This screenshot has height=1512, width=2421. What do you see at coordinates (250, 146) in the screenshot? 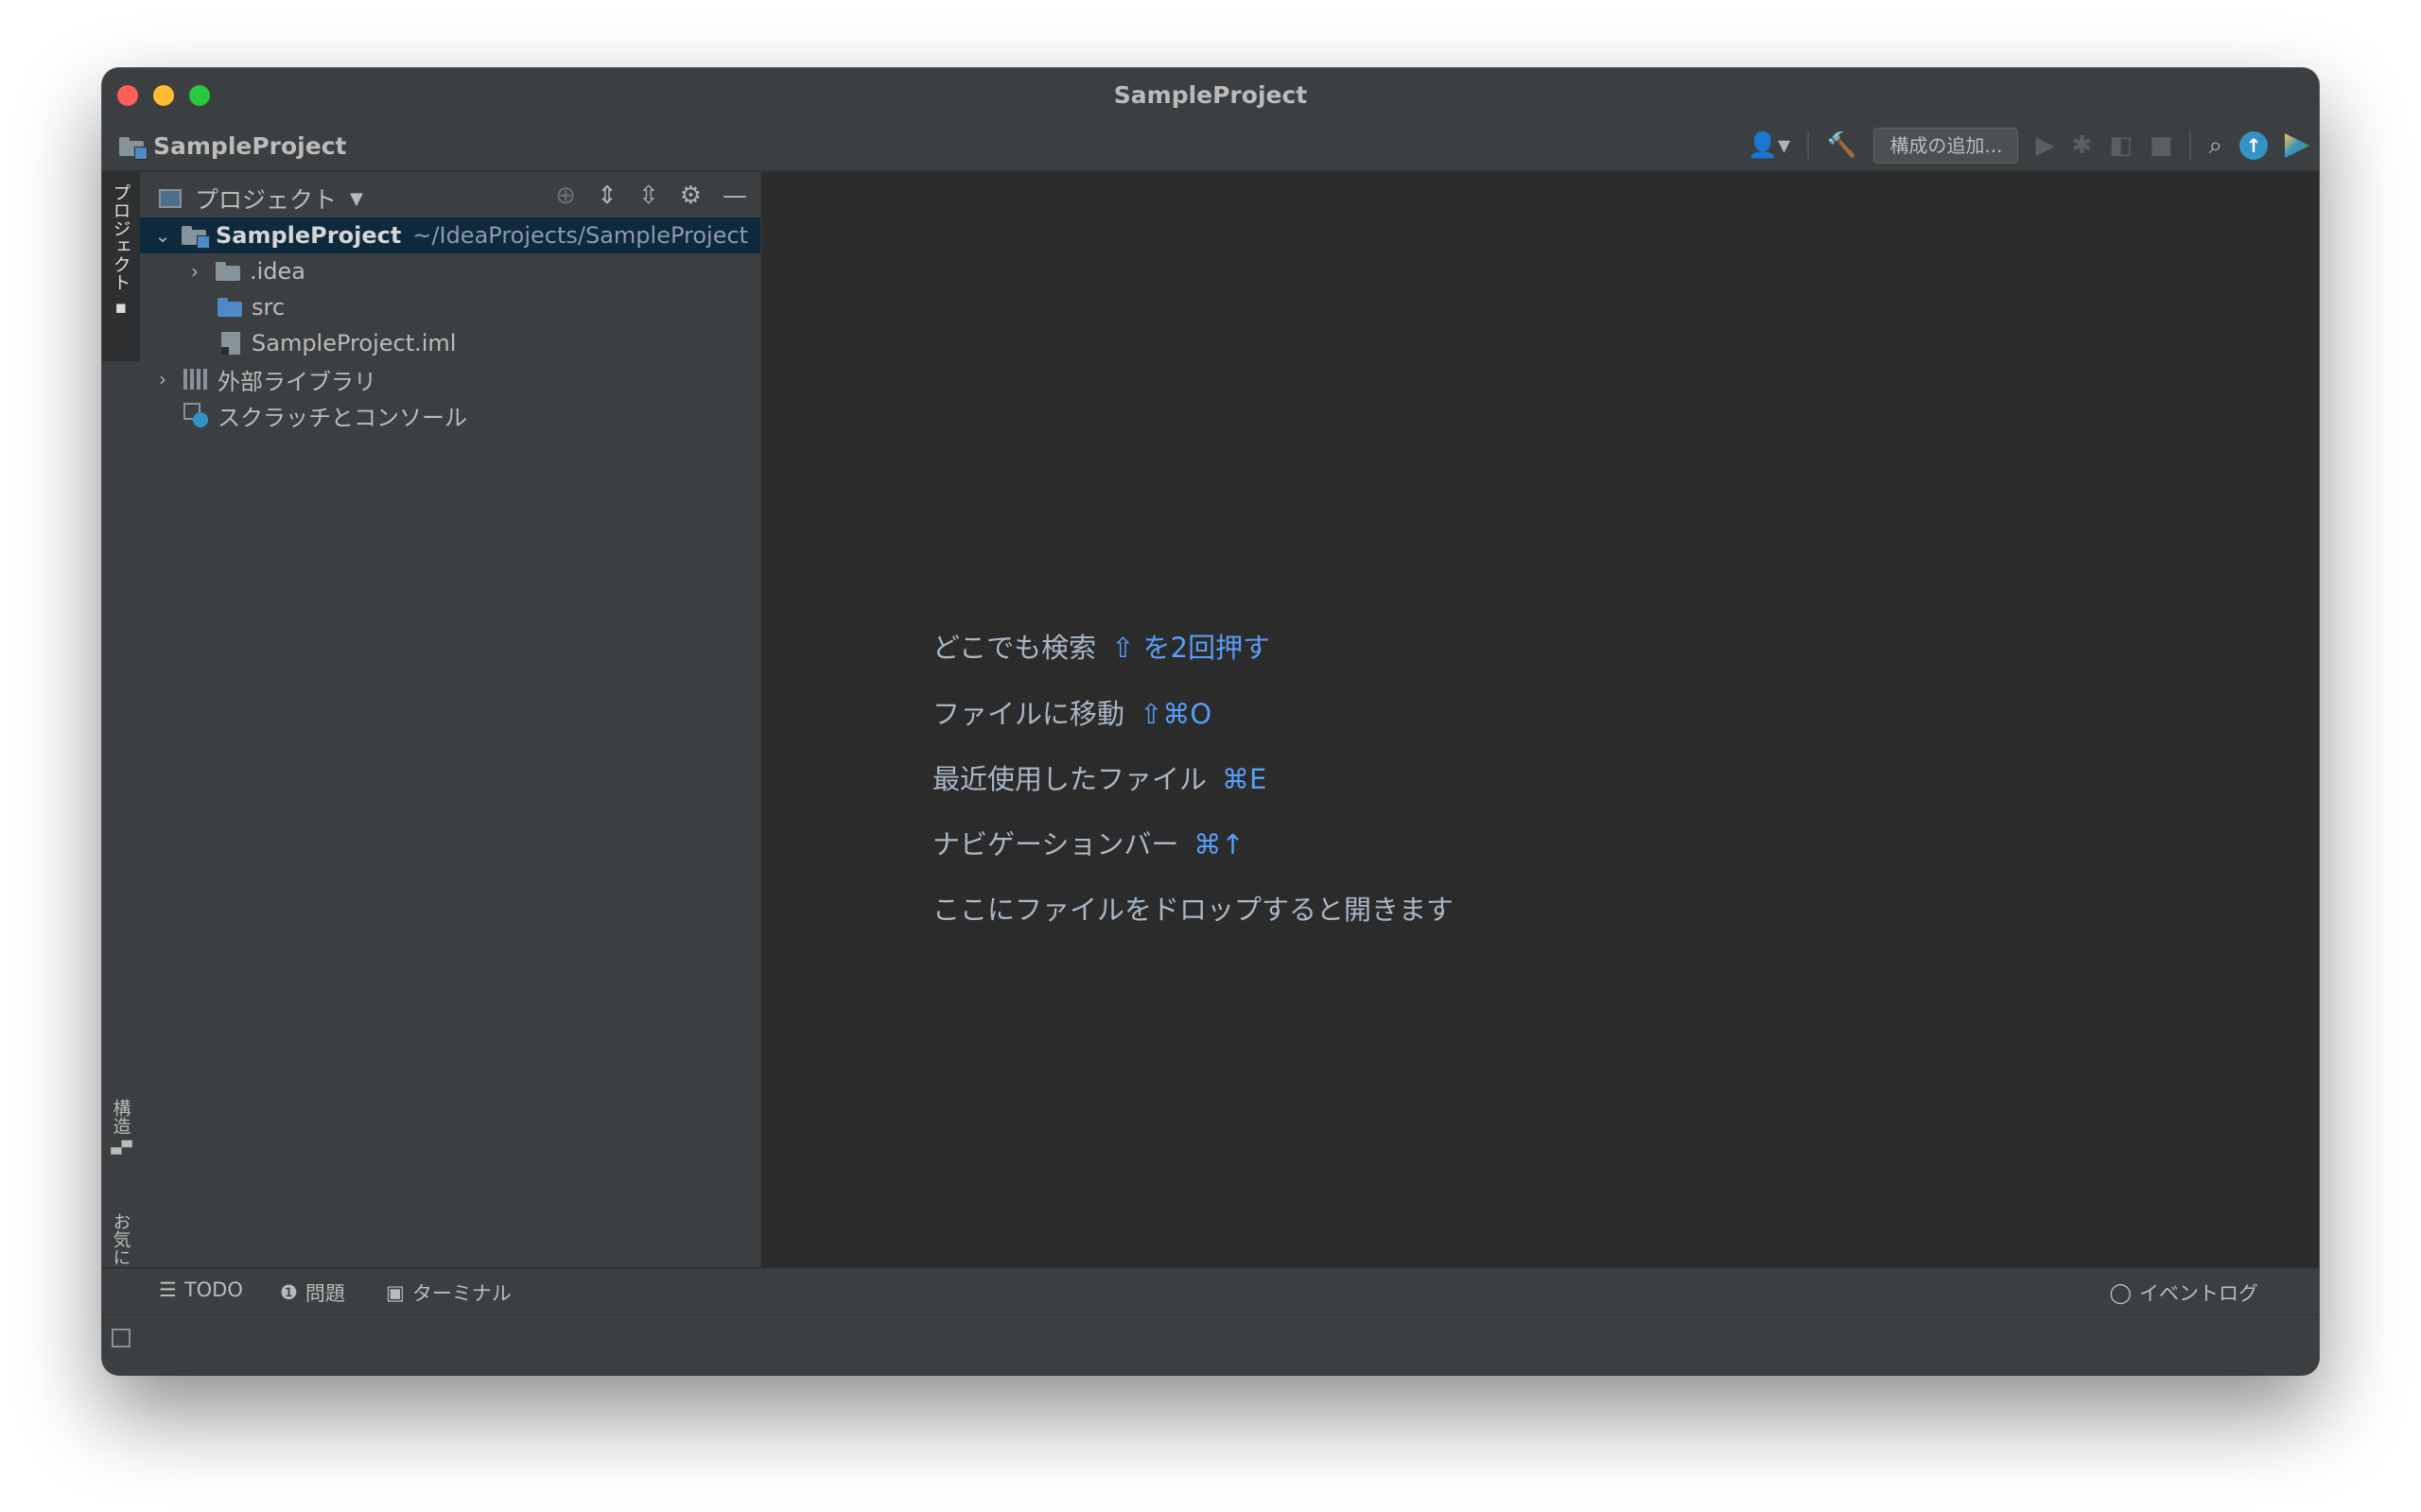
I see `nav-project-label: SampleProject` at bounding box center [250, 146].